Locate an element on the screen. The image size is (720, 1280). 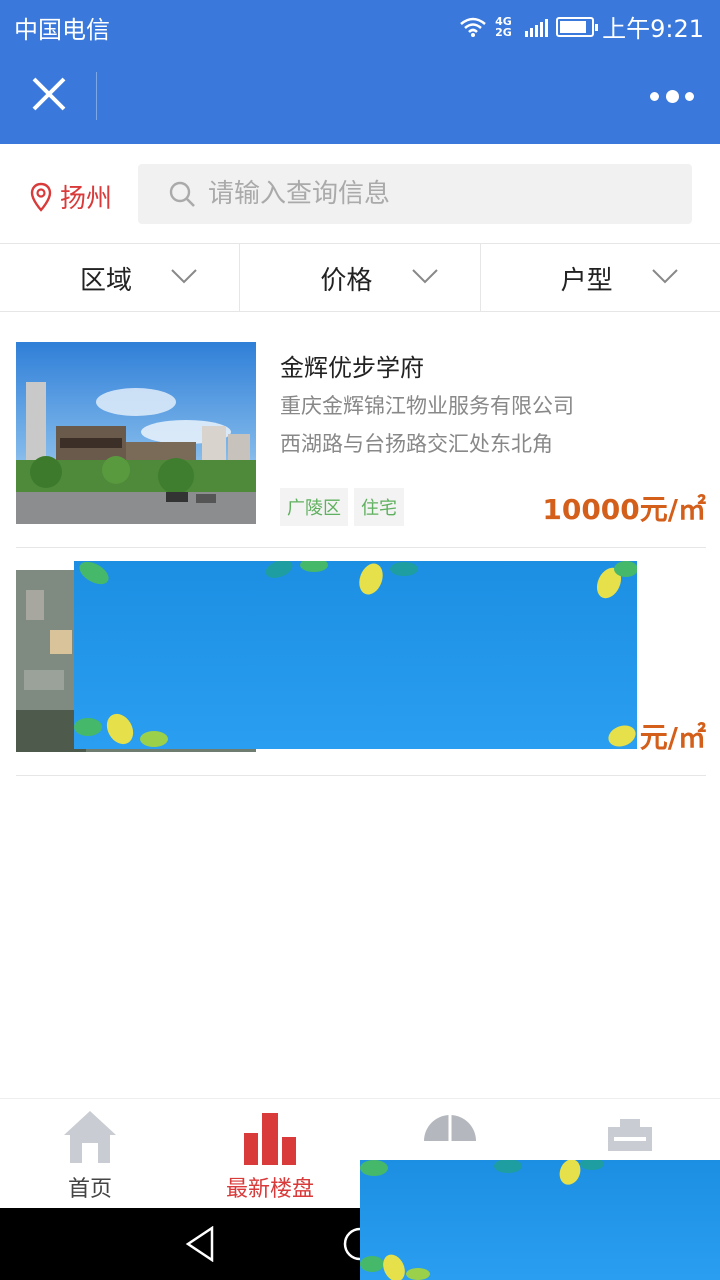
search-icon is located at coordinates (182, 194).